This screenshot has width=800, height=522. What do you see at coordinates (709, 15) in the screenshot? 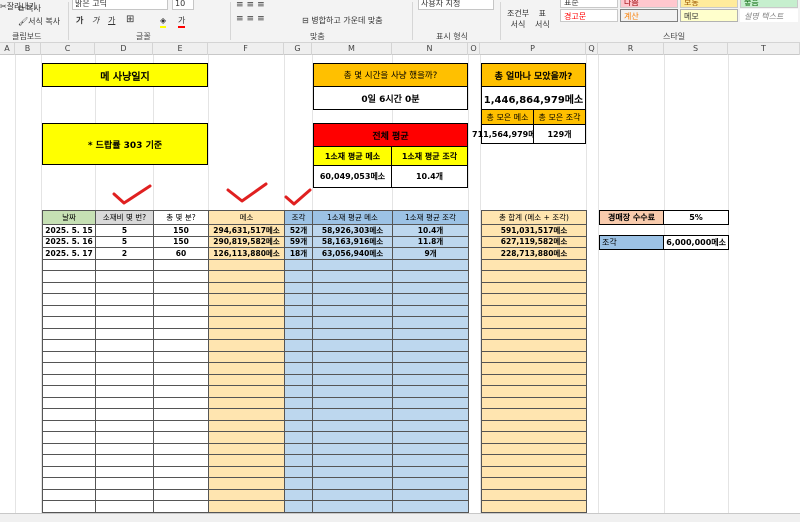
I see `style-note: 메모` at bounding box center [709, 15].